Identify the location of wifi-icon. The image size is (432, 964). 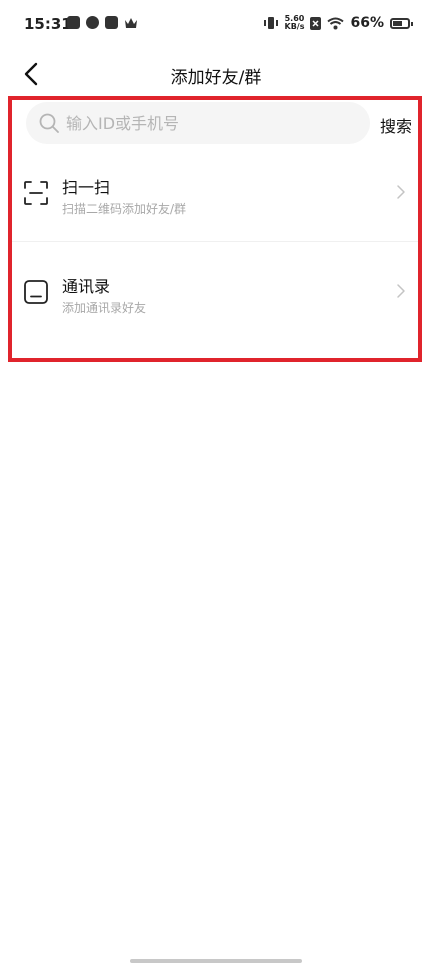
(336, 23).